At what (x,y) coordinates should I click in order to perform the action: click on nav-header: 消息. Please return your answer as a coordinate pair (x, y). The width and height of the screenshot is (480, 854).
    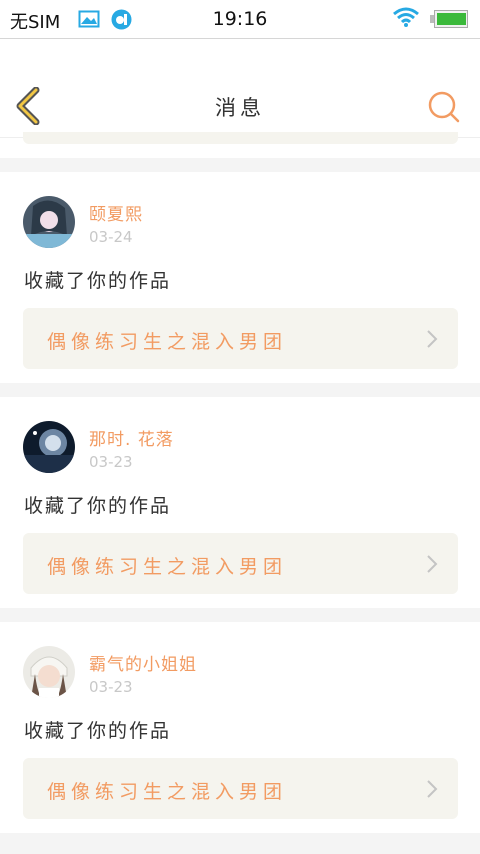
    Looking at the image, I should click on (240, 88).